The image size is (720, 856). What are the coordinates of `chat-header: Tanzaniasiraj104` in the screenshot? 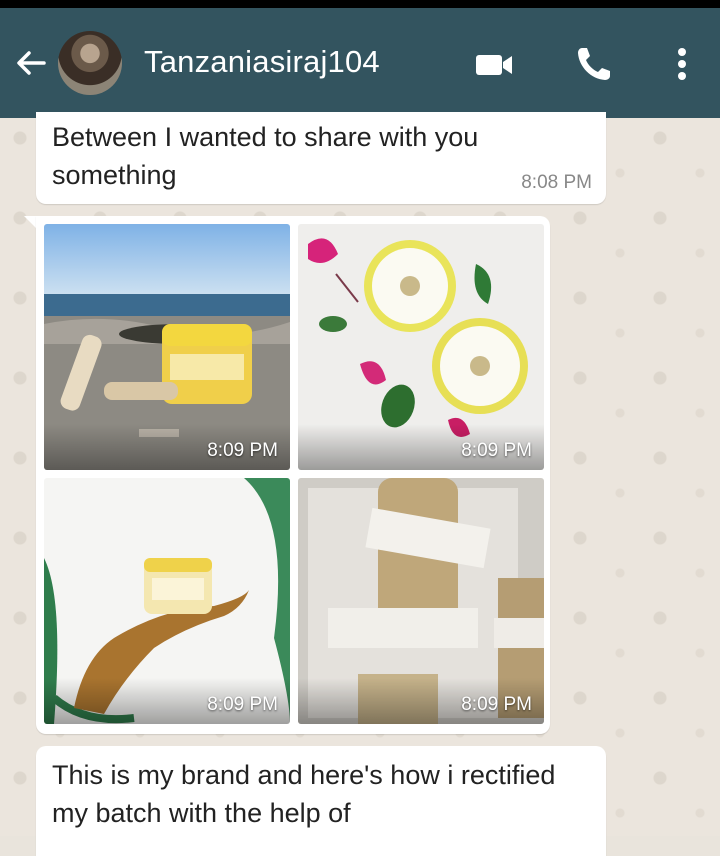 It's located at (360, 63).